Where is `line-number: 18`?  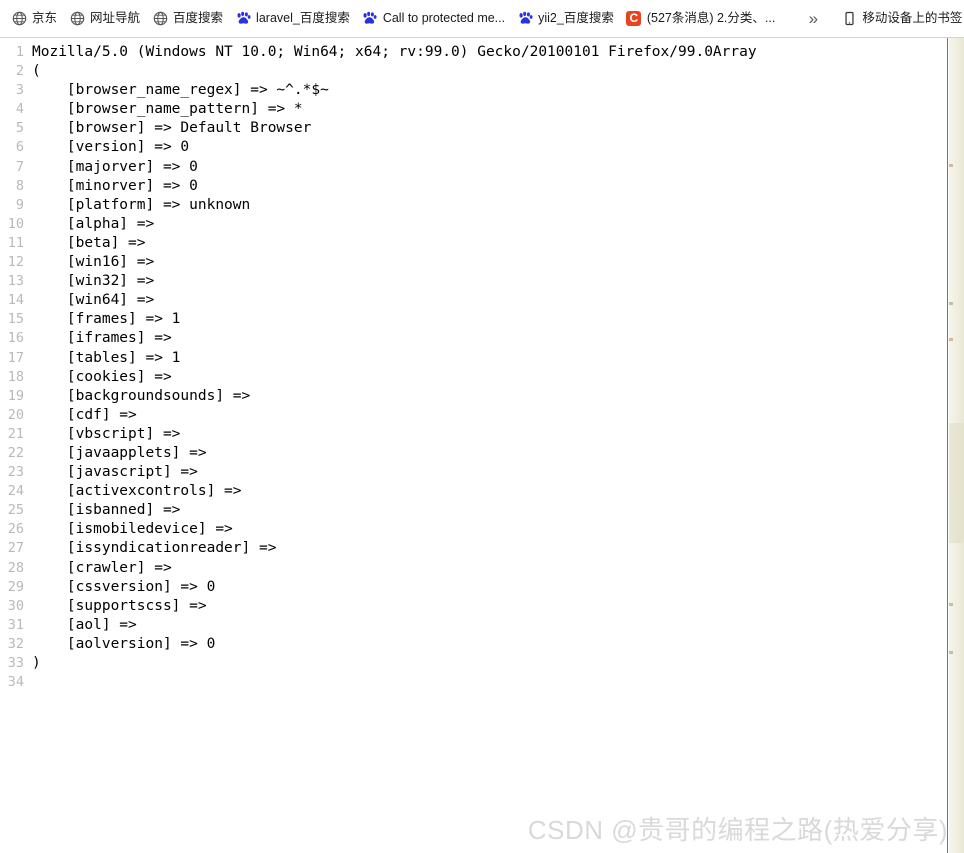 line-number: 18 is located at coordinates (15, 376).